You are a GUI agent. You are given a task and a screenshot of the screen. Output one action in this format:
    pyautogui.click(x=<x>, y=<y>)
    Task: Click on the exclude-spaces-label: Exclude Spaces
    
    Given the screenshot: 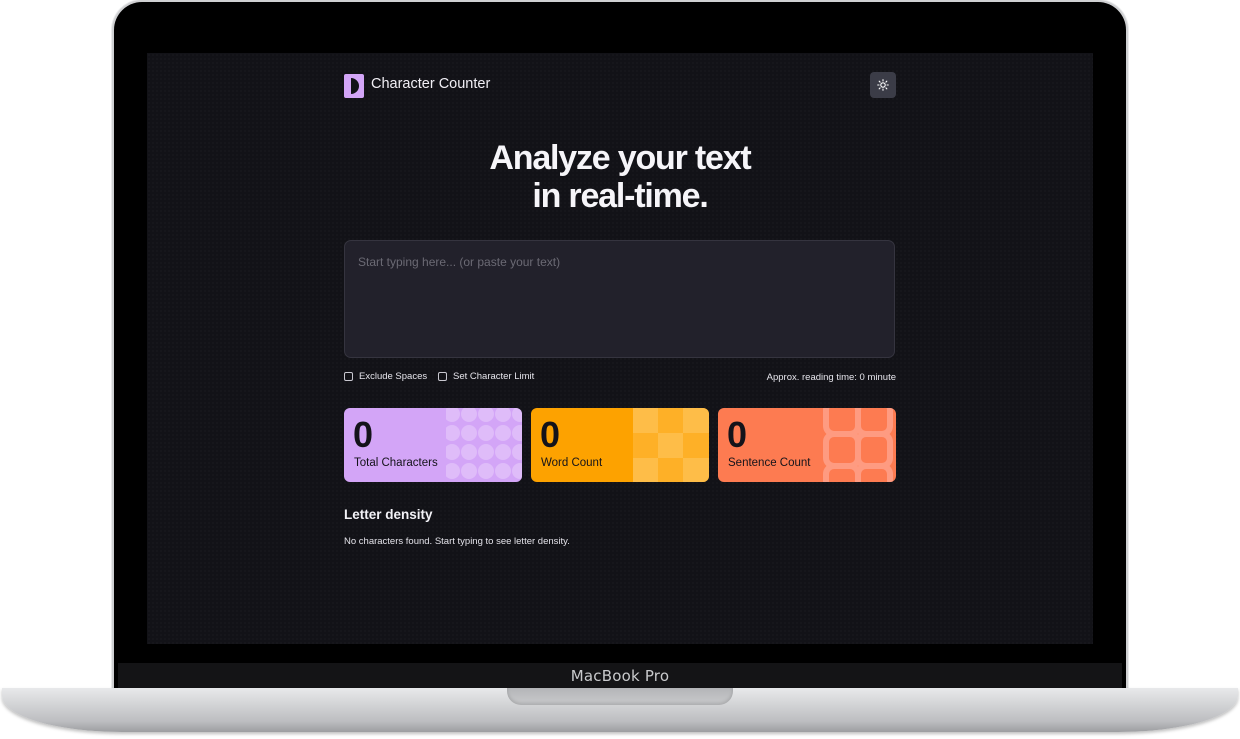 What is the action you would take?
    pyautogui.click(x=393, y=376)
    